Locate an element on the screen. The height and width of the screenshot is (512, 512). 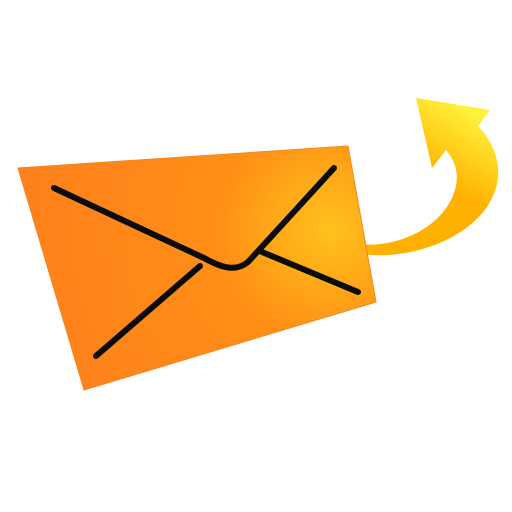
arrow-tail is located at coordinates (429, 177).